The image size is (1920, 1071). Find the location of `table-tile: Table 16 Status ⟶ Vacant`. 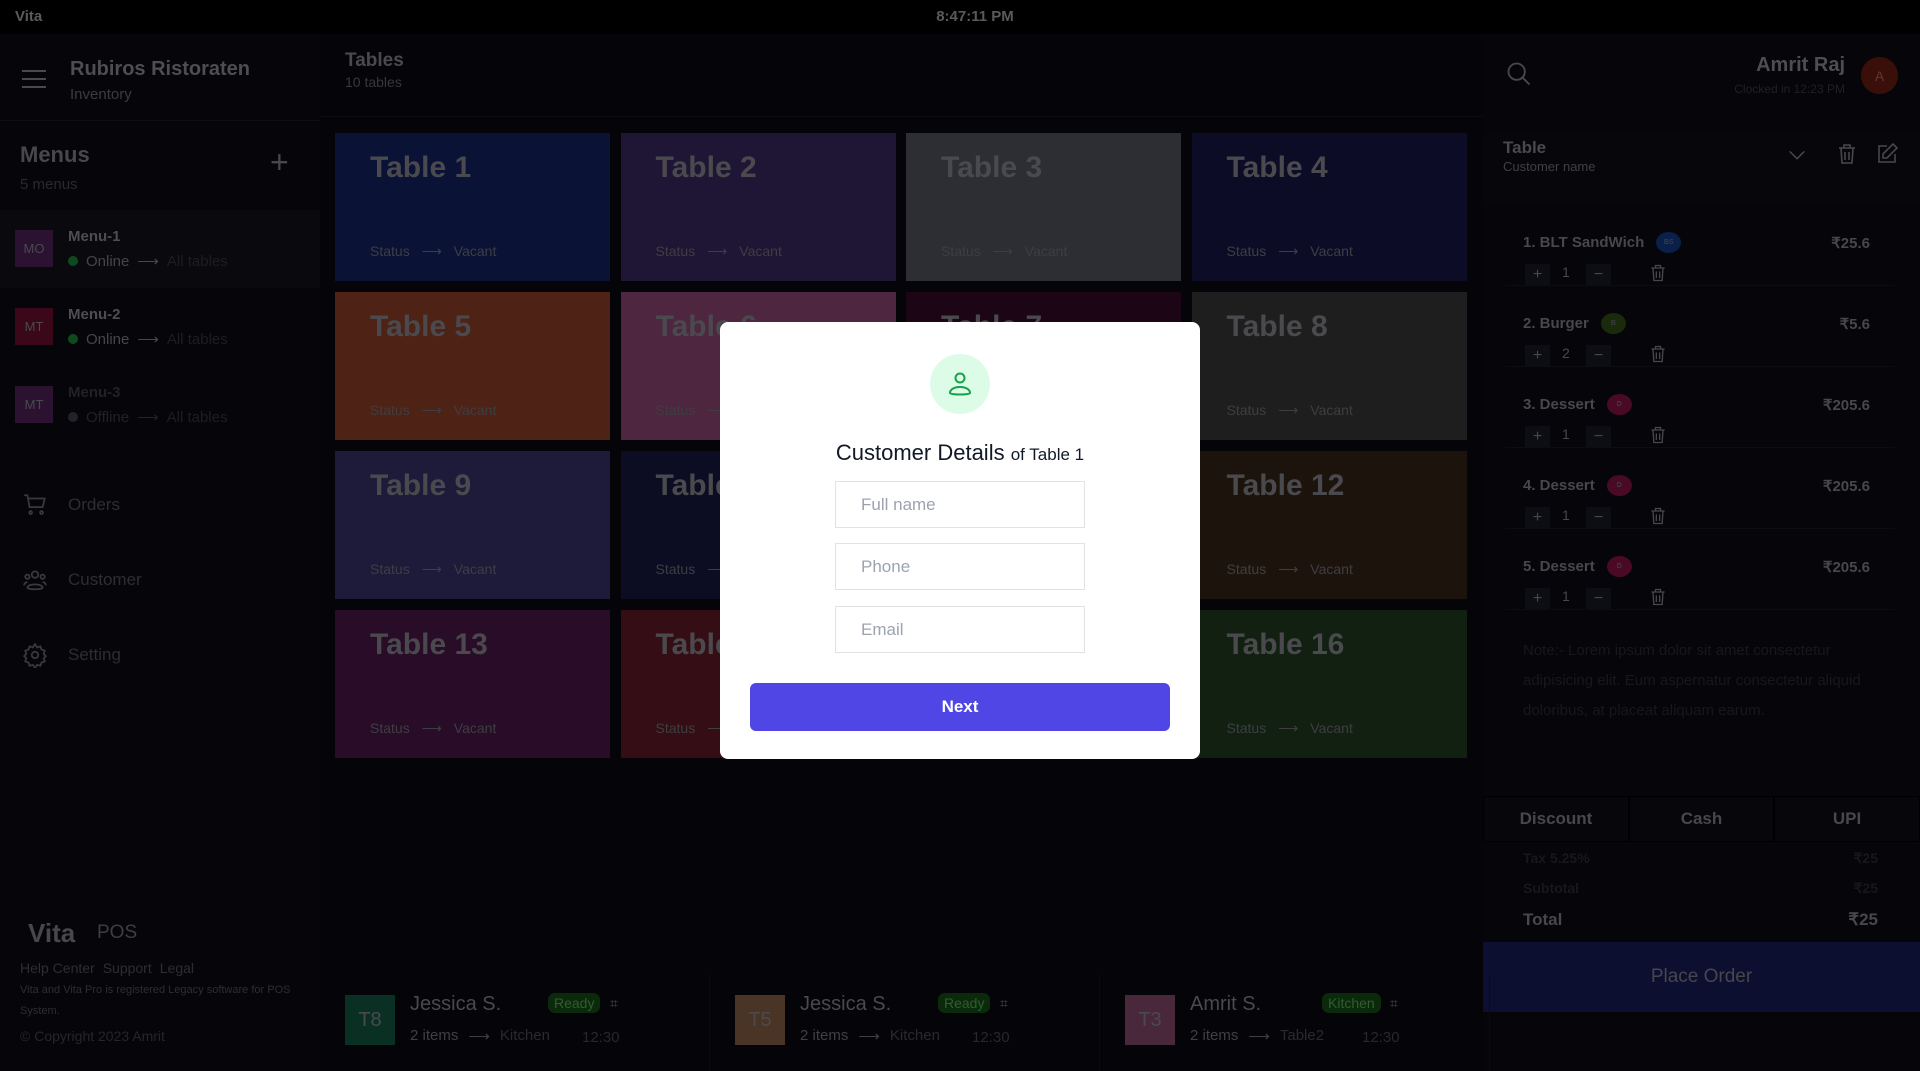

table-tile: Table 16 Status ⟶ Vacant is located at coordinates (1329, 684).